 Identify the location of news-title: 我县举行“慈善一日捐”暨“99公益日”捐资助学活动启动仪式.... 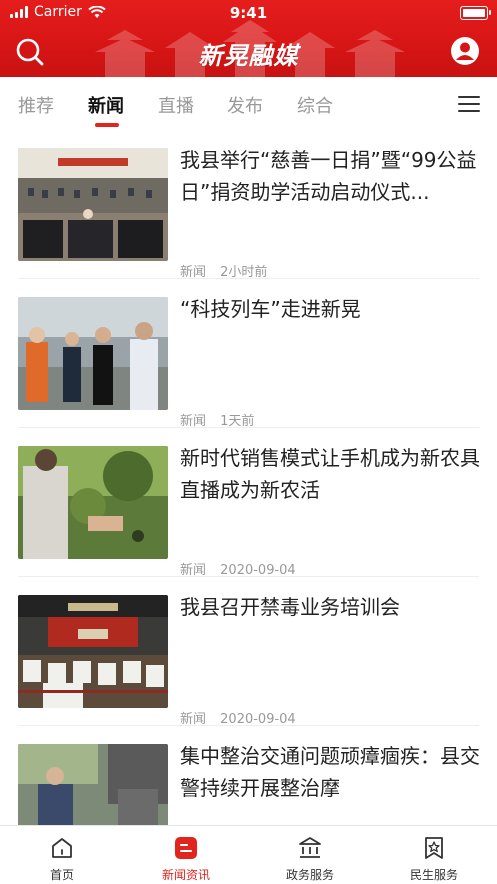
(330, 176).